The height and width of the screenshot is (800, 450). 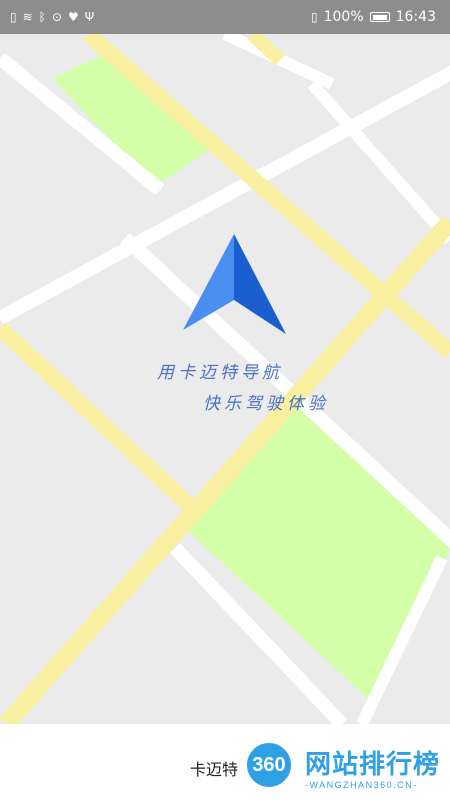 I want to click on sim-icon: ▯, so click(x=13, y=17).